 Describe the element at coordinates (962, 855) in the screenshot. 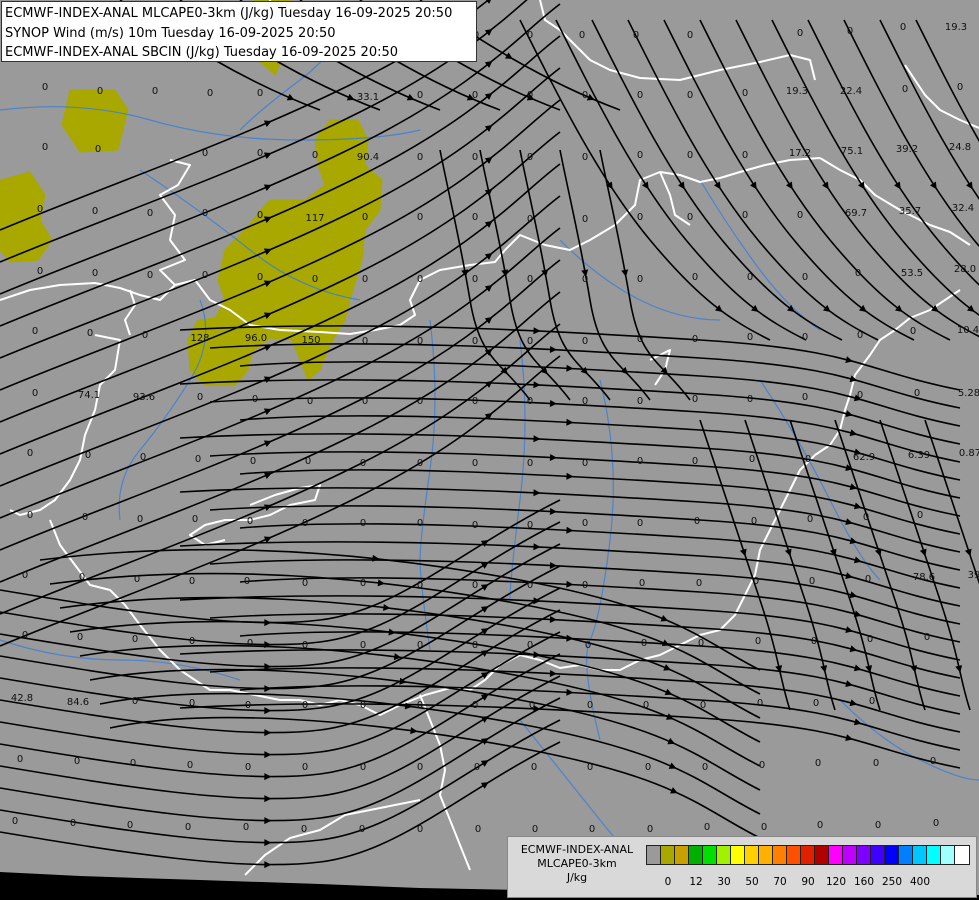

I see `legend-swatch` at that location.